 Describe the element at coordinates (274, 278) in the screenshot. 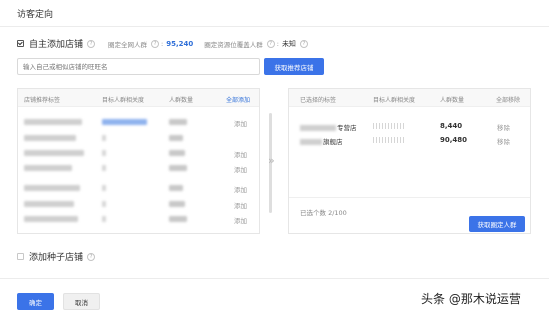

I see `footer-divider` at that location.